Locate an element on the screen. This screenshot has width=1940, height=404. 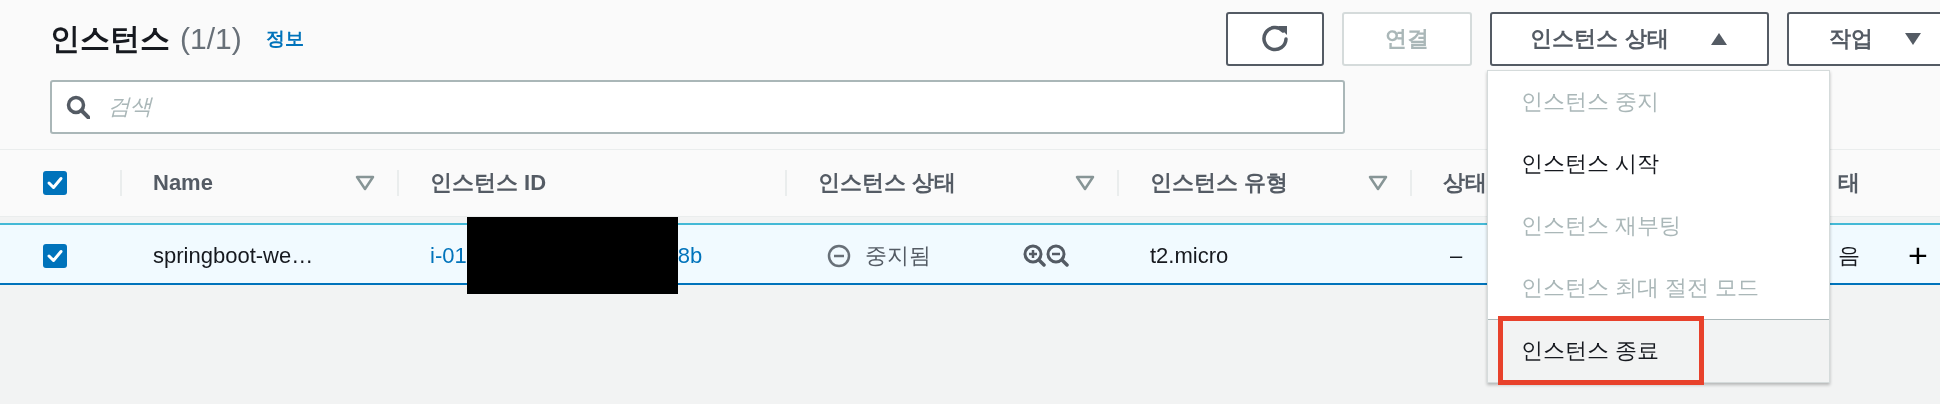
menu-item: 인스턴스 종료 is located at coordinates (1658, 350).